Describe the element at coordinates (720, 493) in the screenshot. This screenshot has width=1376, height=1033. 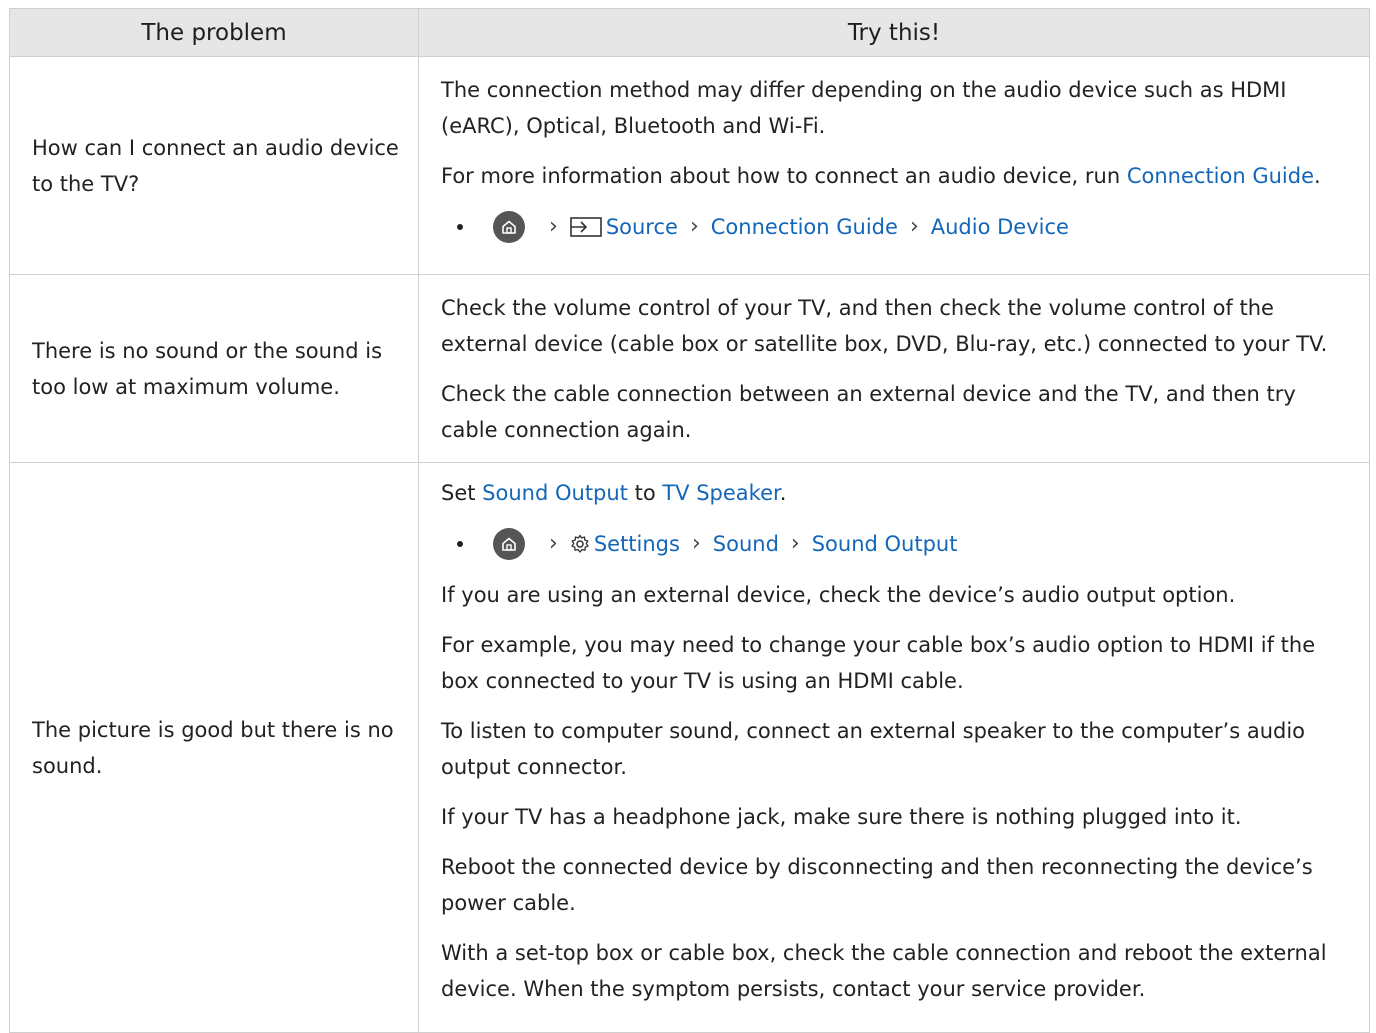
I see `tv-speaker-link: TV Speaker` at that location.